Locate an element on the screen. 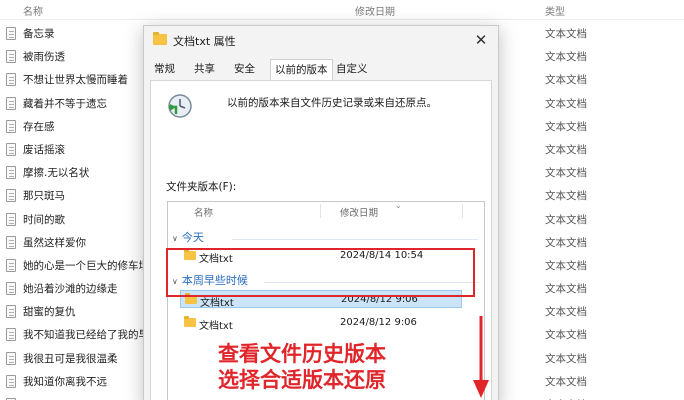  sort-chevron-icon: ⌄ is located at coordinates (398, 205).